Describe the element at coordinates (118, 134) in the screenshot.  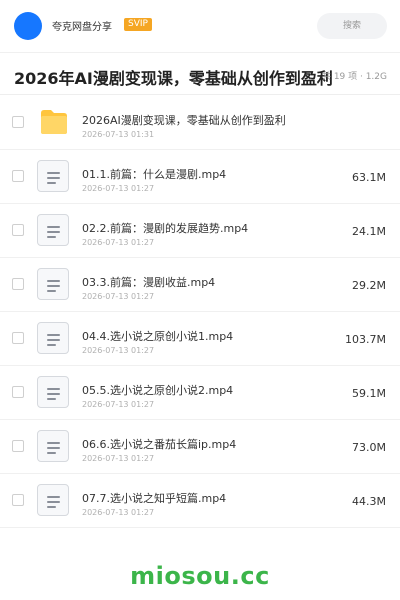
I see `file-date: 2026-07-13 01:31` at that location.